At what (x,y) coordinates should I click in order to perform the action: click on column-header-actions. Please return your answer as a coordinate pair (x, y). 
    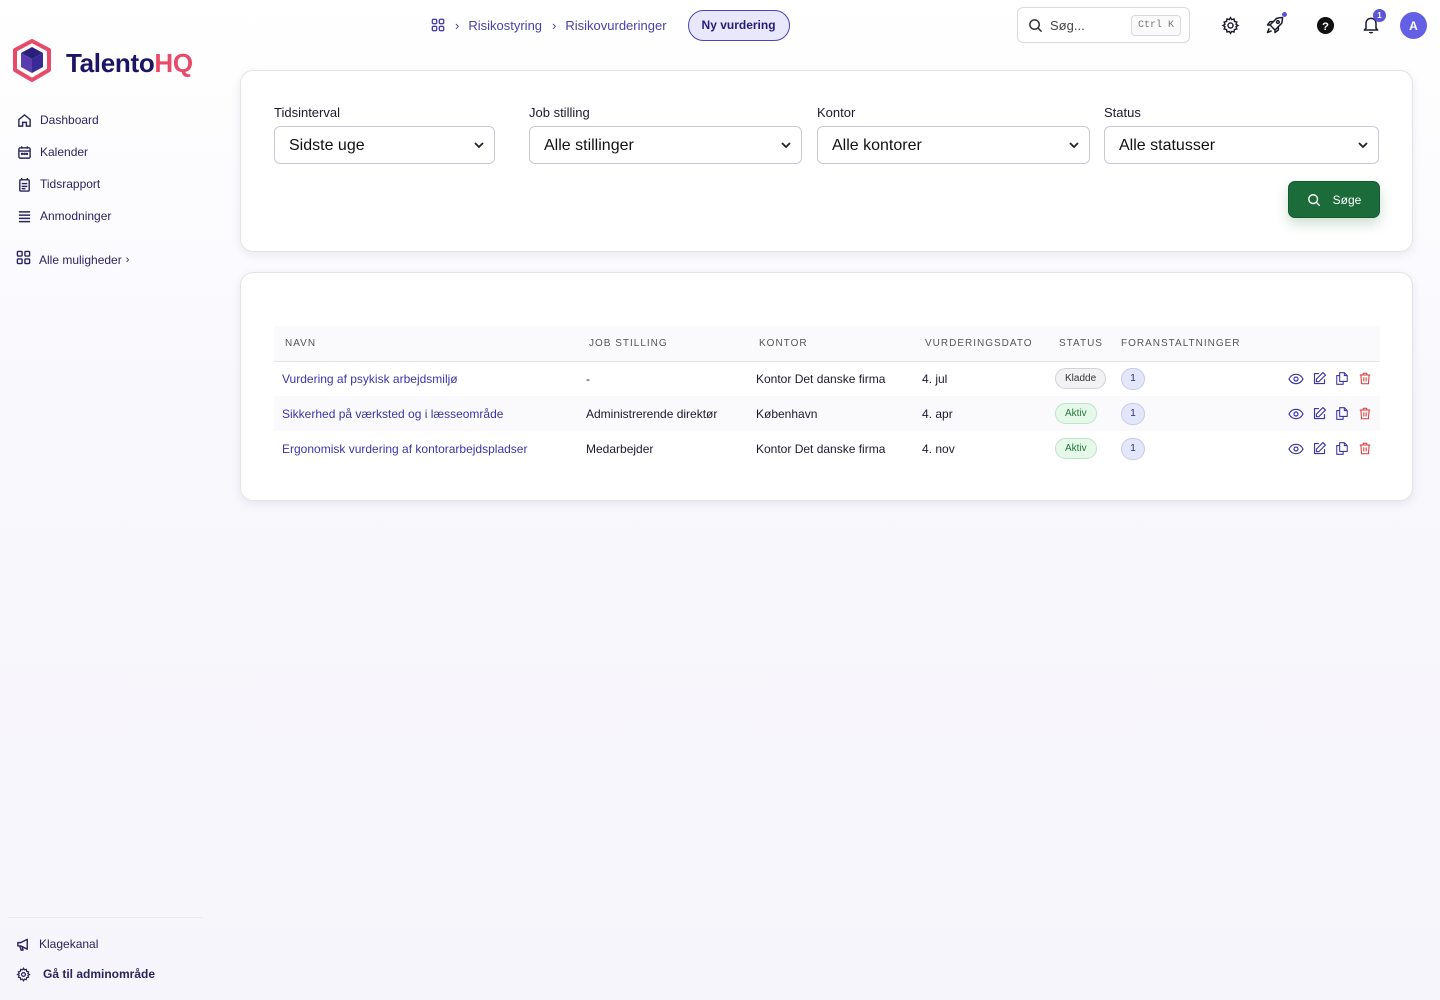
    Looking at the image, I should click on (1325, 344).